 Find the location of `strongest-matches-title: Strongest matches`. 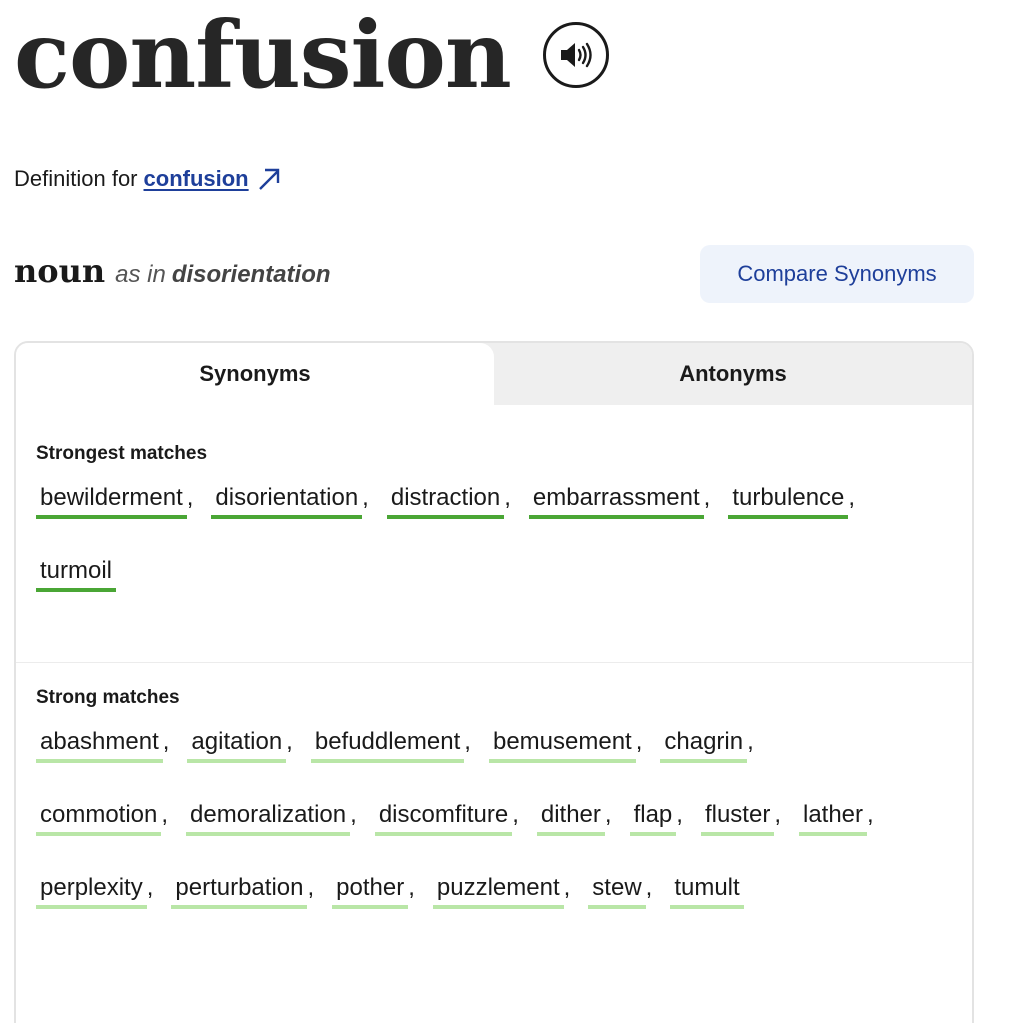

strongest-matches-title: Strongest matches is located at coordinates (122, 453).